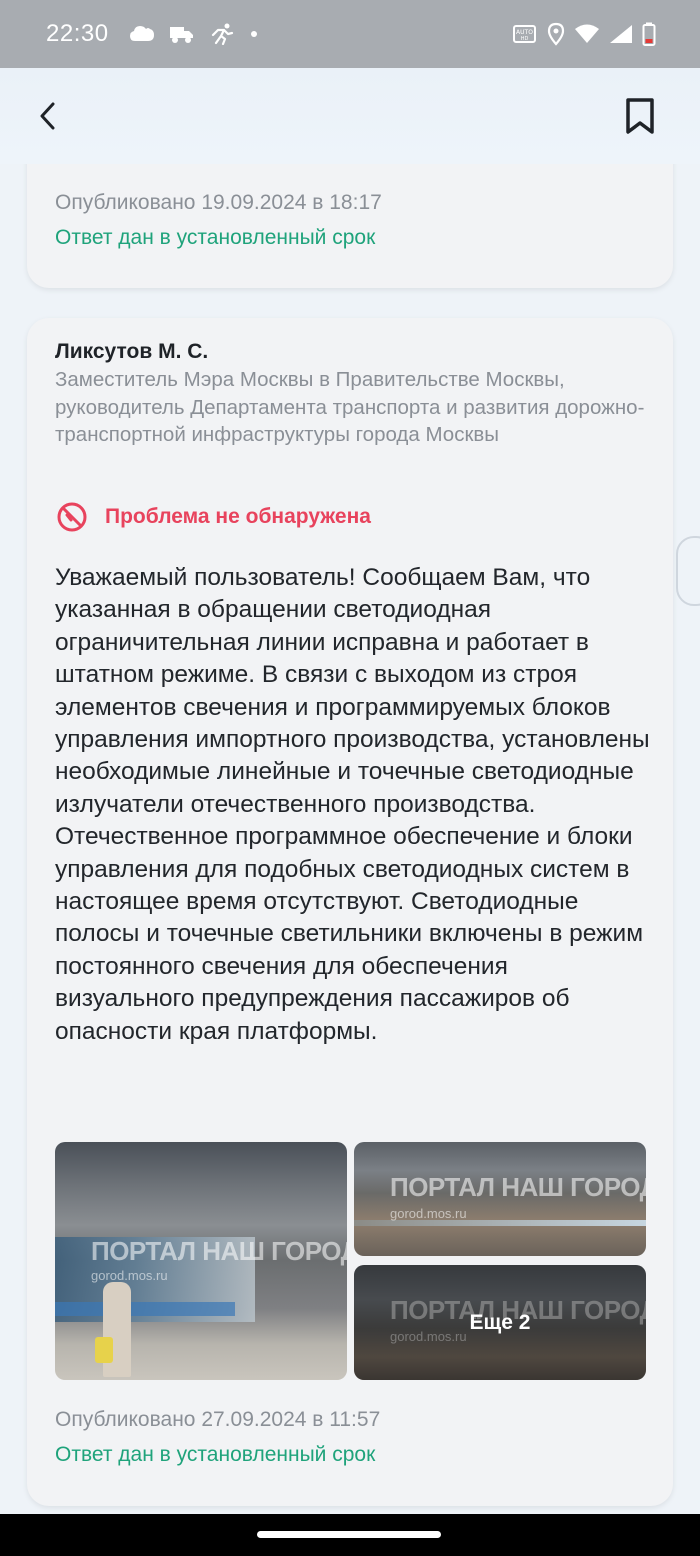 Image resolution: width=700 pixels, height=1556 pixels. Describe the element at coordinates (587, 34) in the screenshot. I see `wifi-icon` at that location.